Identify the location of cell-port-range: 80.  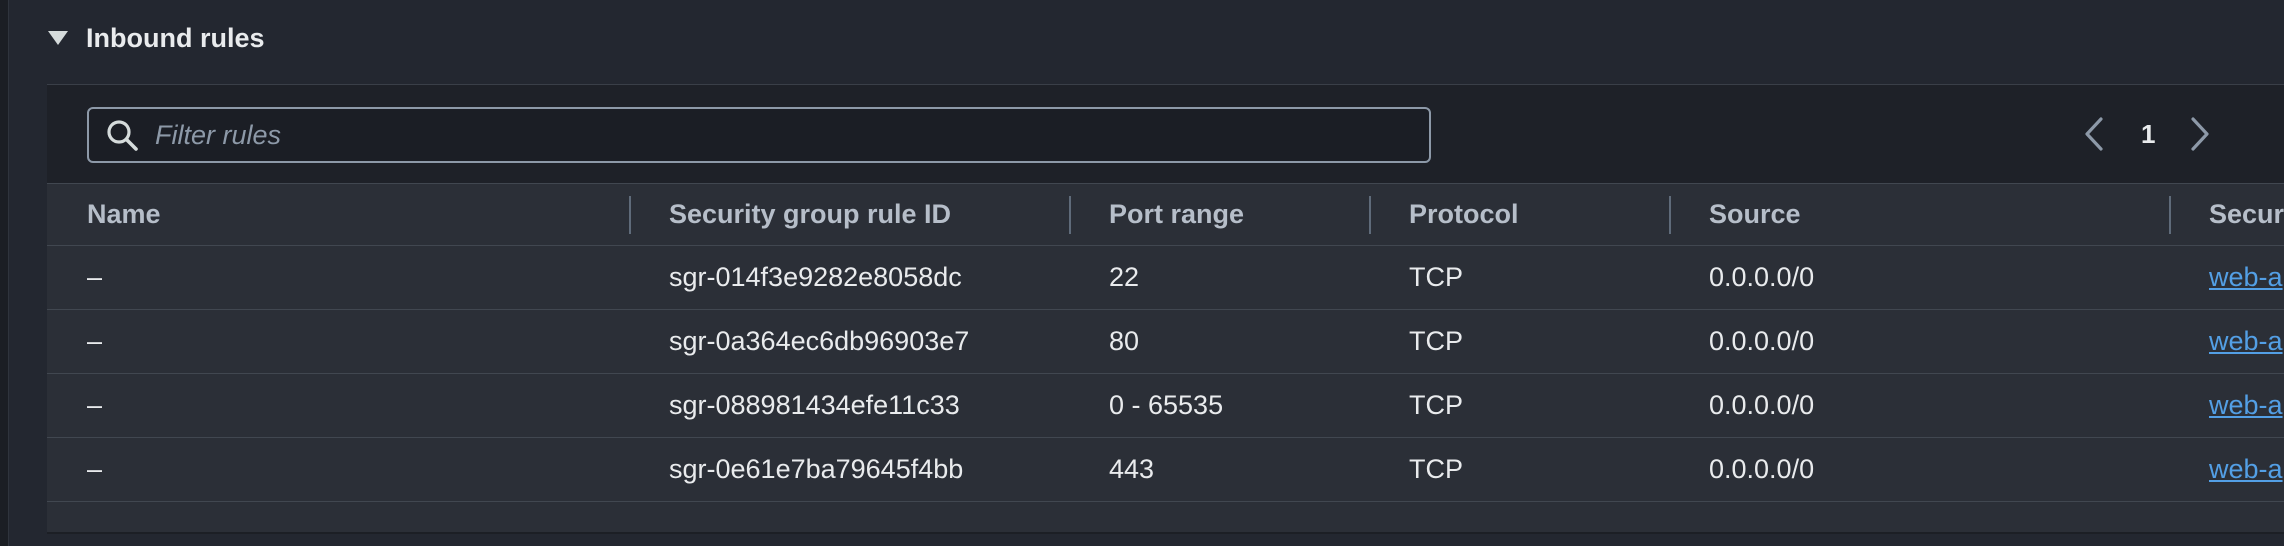
(1124, 341).